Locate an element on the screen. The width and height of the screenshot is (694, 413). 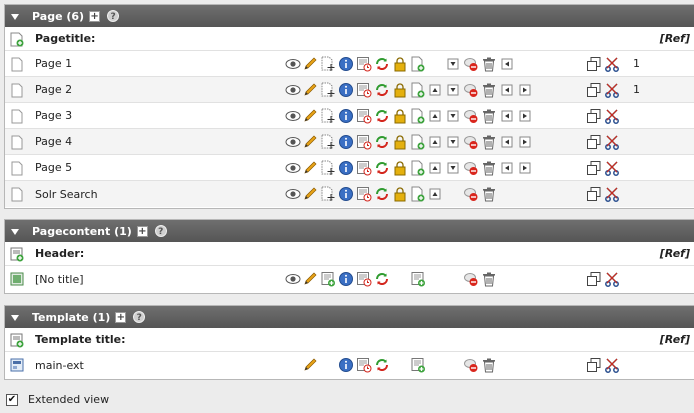
page-title: Page 4 is located at coordinates (53, 141).